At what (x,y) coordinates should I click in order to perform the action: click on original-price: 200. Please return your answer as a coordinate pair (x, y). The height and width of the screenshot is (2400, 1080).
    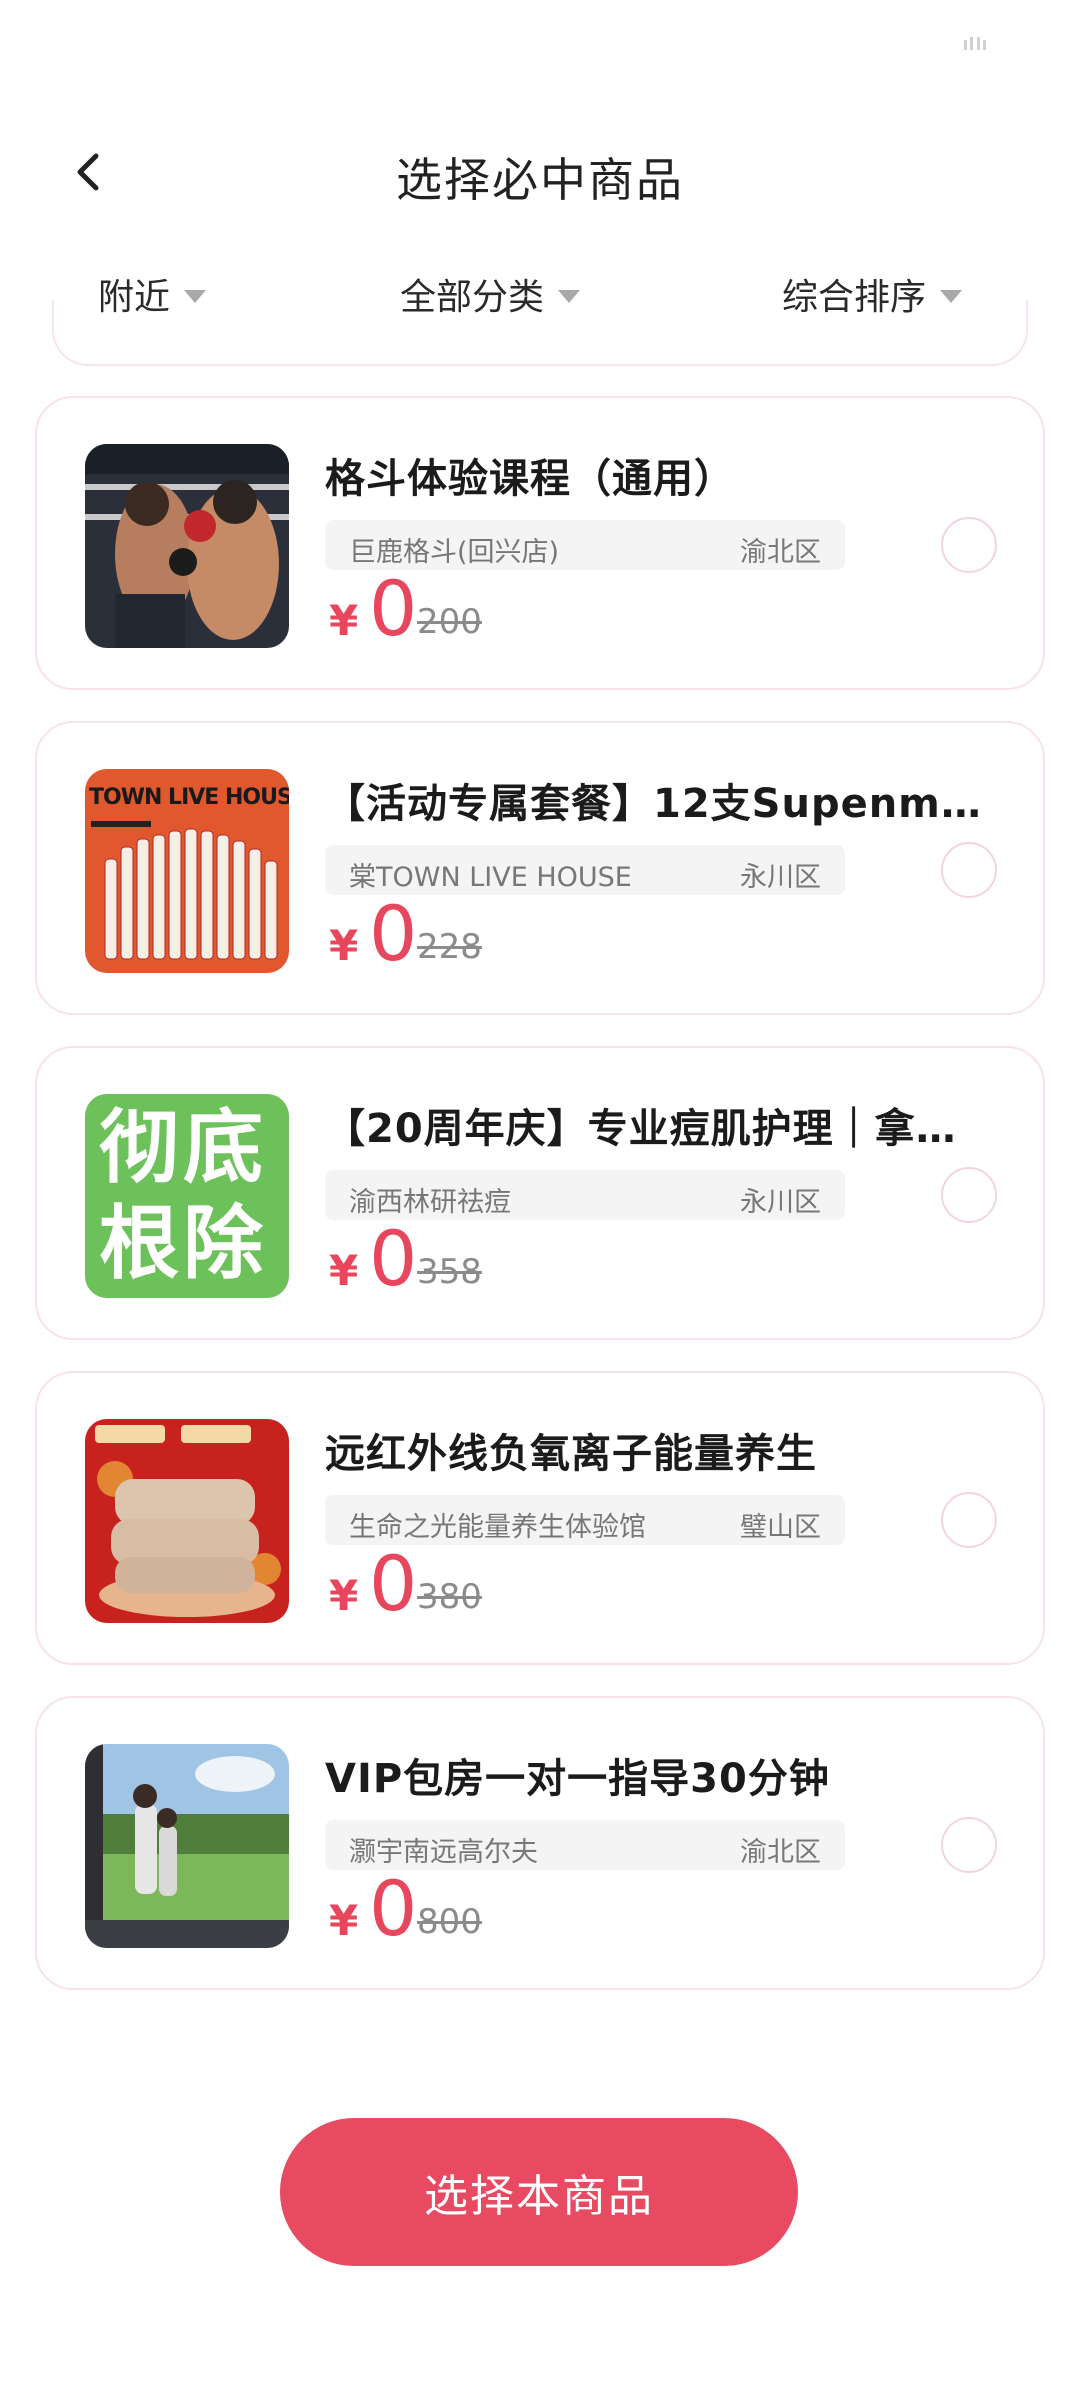
    Looking at the image, I should click on (449, 622).